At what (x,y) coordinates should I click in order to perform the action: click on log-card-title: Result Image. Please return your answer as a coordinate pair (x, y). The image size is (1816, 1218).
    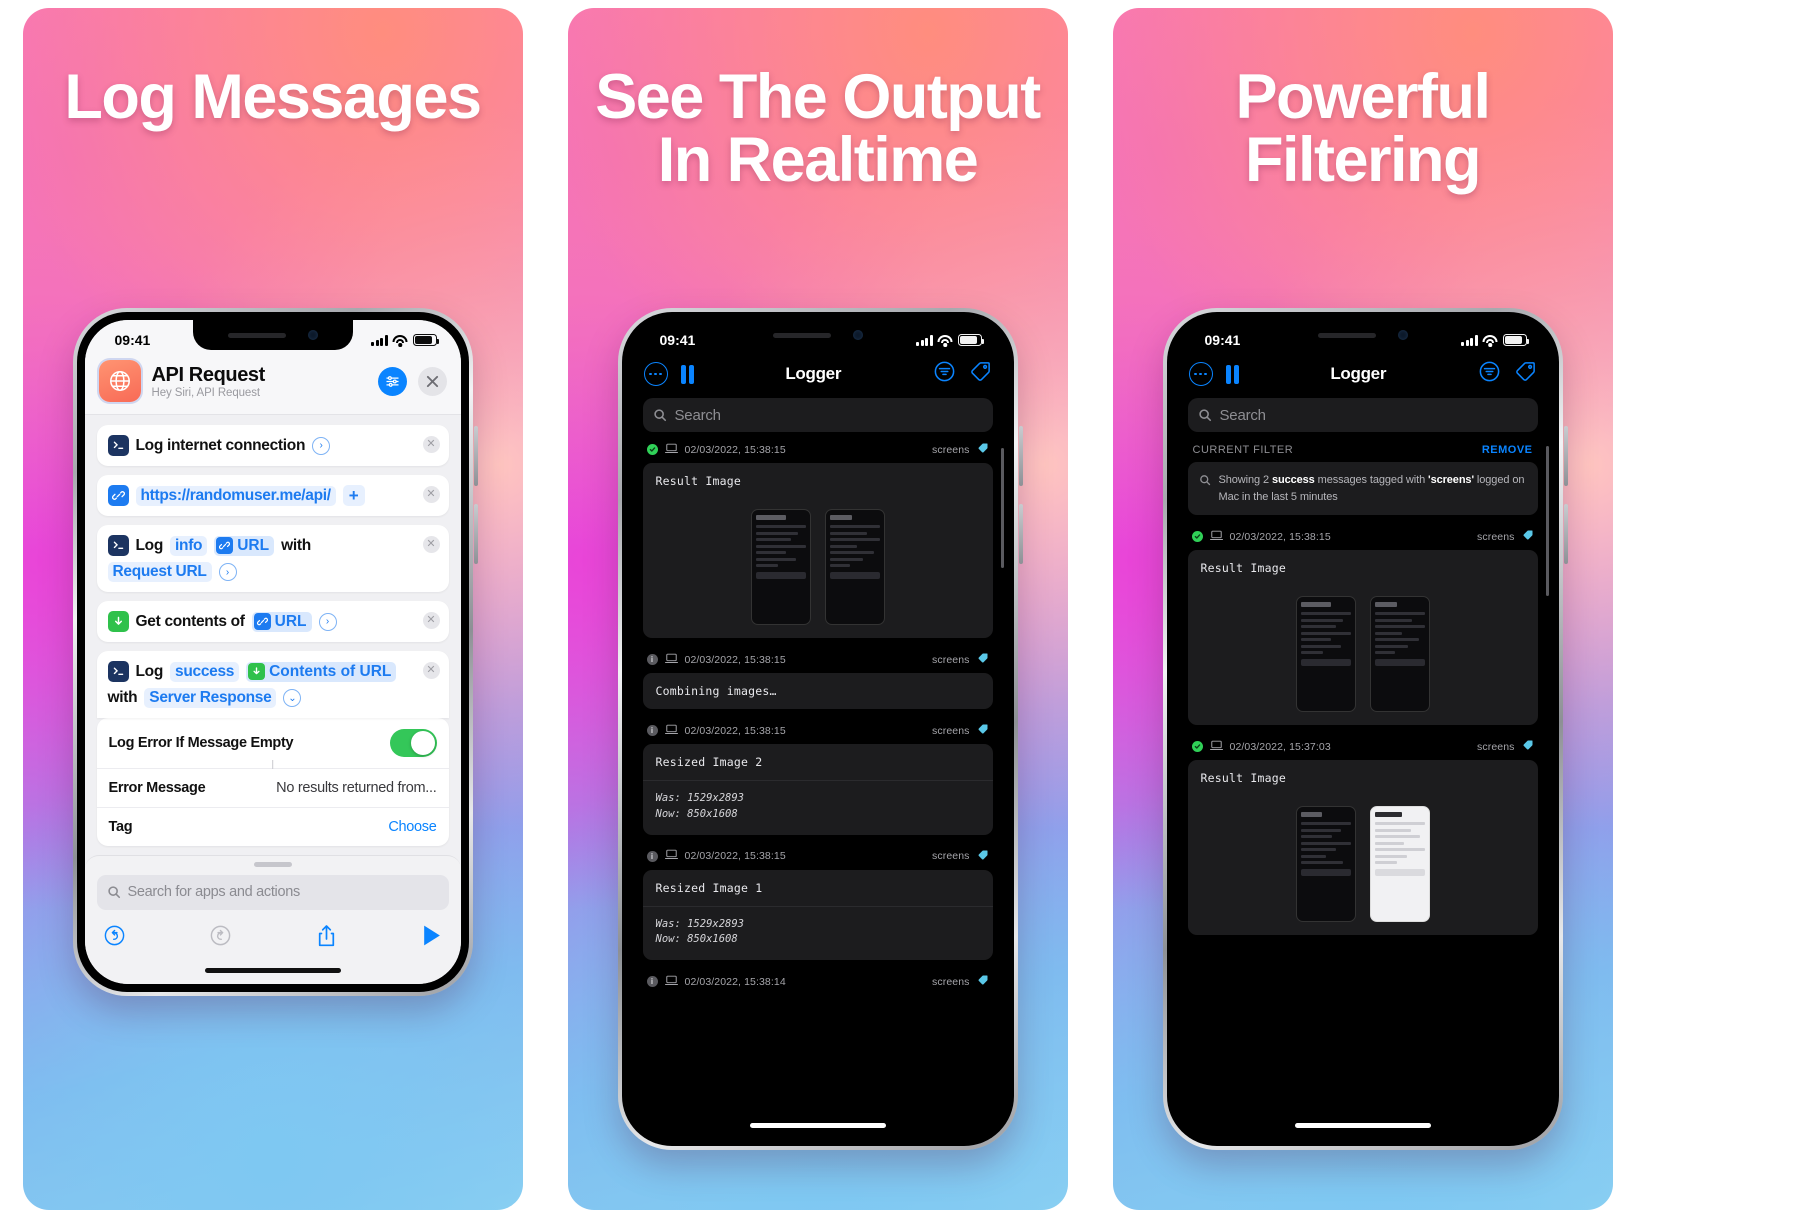
    Looking at the image, I should click on (698, 481).